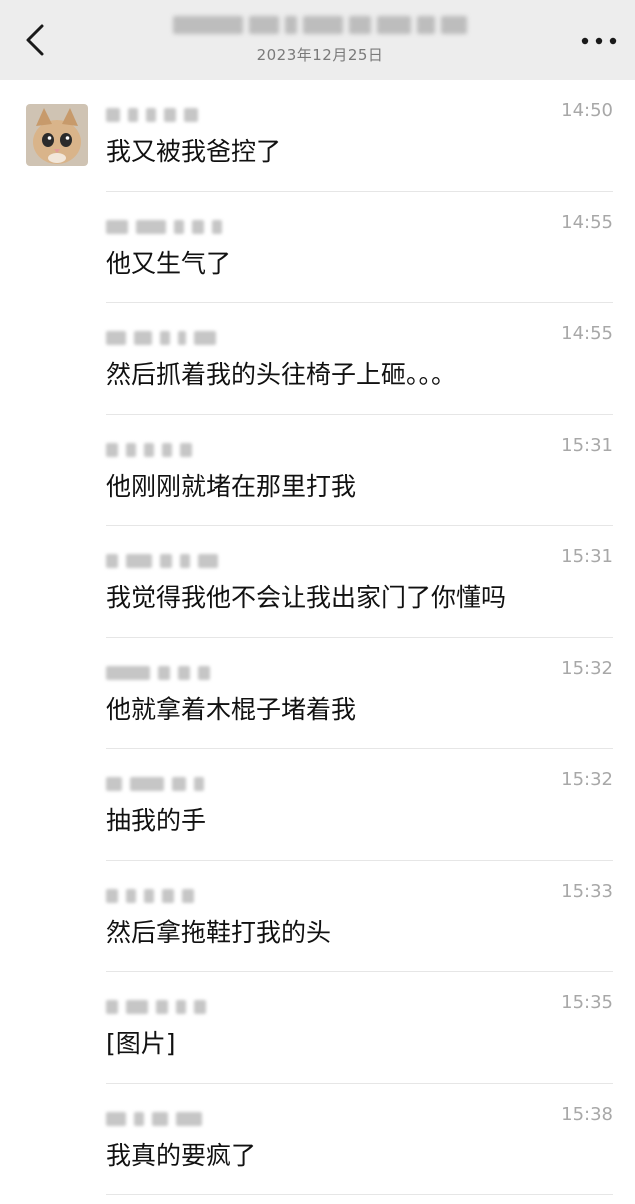 This screenshot has height=1204, width=635. I want to click on message-time: 15:38, so click(587, 1114).